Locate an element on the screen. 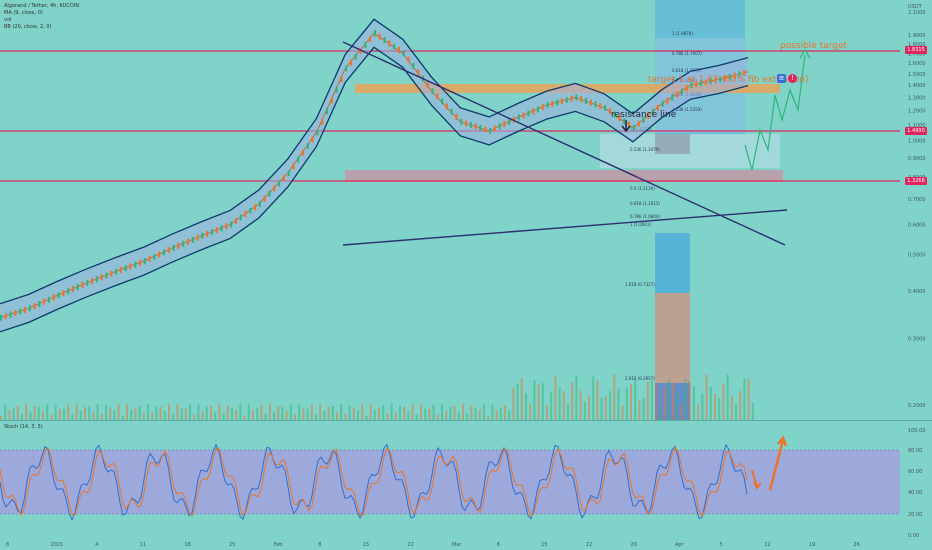 Image resolution: width=932 pixels, height=550 pixels. x-tick-label: 26 is located at coordinates (856, 545).